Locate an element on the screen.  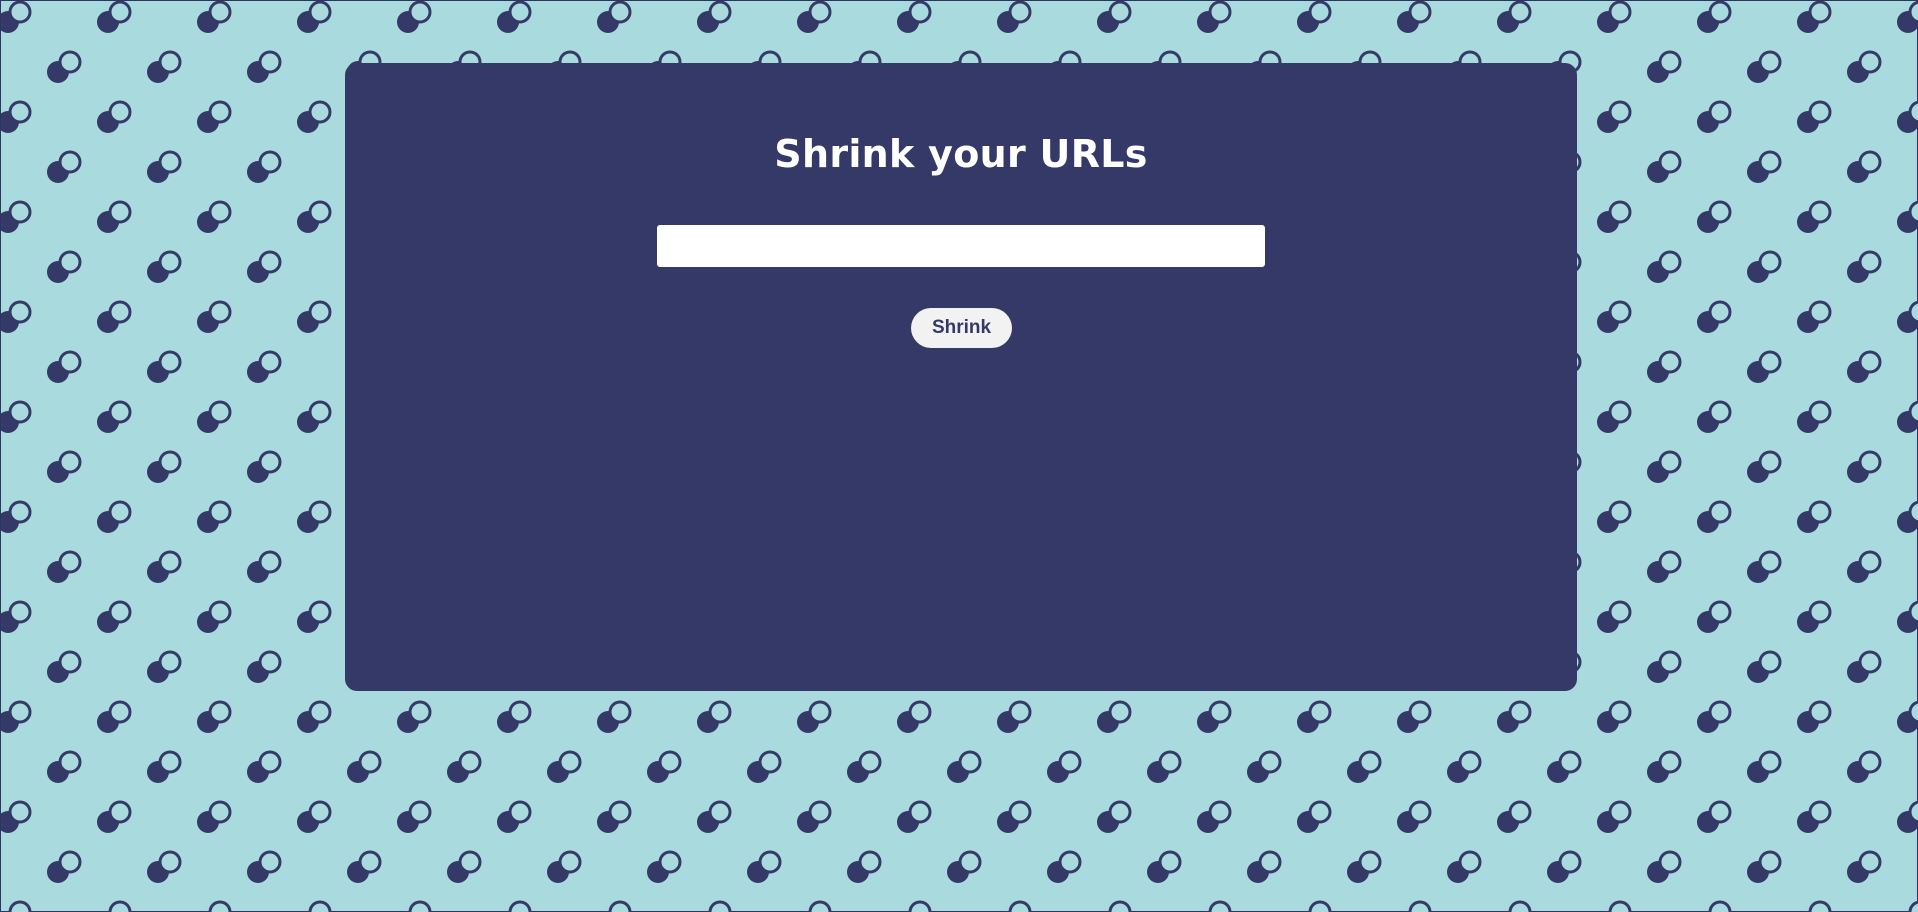
page-title: Shrink your URLs is located at coordinates (961, 154).